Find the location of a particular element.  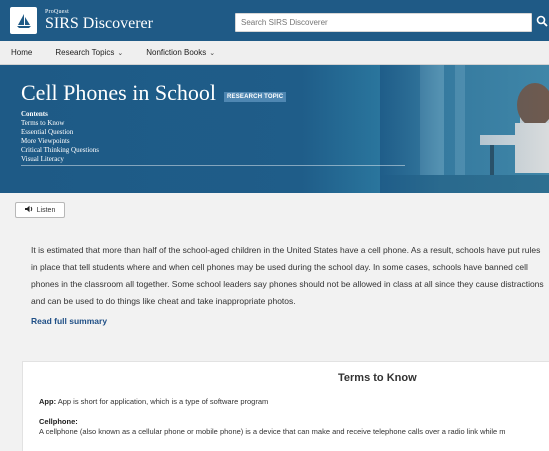

topic-type-badge: RESEARCH TOPIC is located at coordinates (255, 97).